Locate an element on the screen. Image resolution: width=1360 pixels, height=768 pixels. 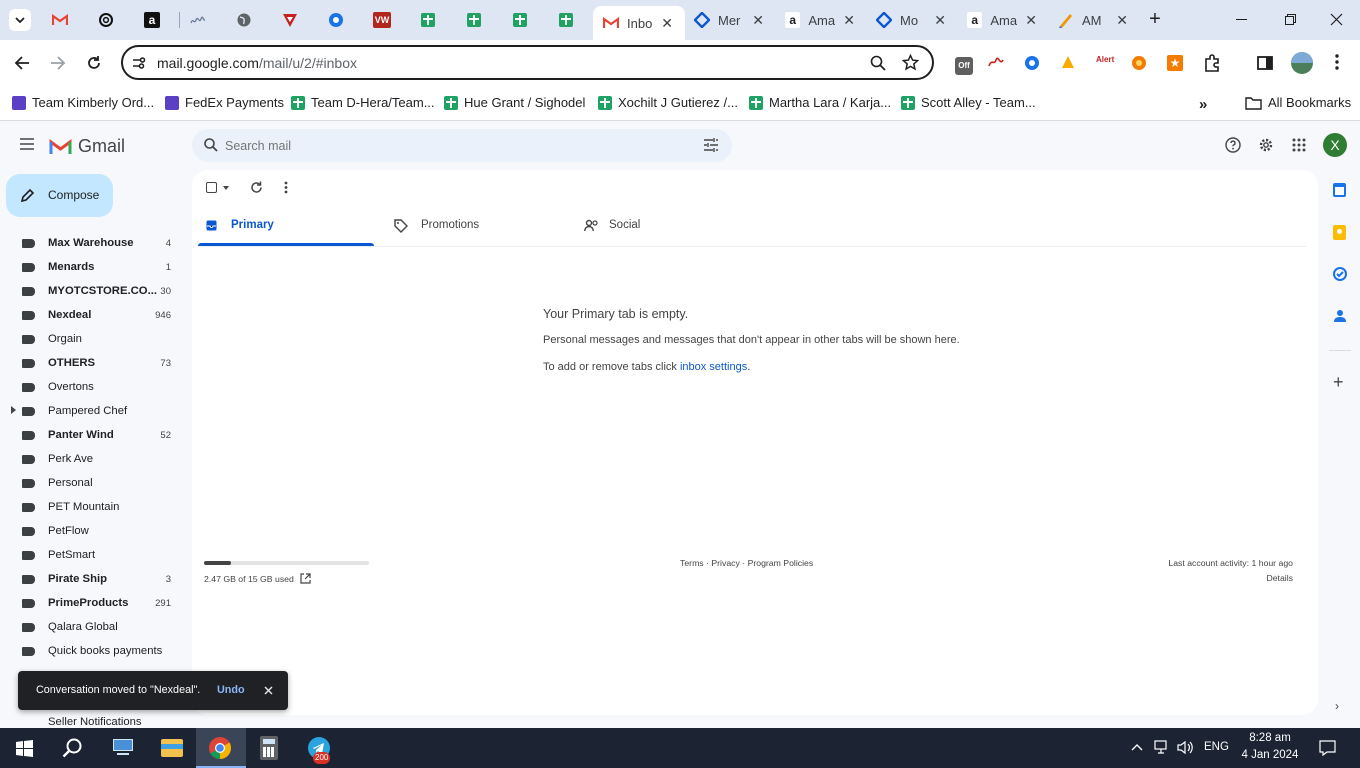
label-item: Perk Ave is located at coordinates (93, 459).